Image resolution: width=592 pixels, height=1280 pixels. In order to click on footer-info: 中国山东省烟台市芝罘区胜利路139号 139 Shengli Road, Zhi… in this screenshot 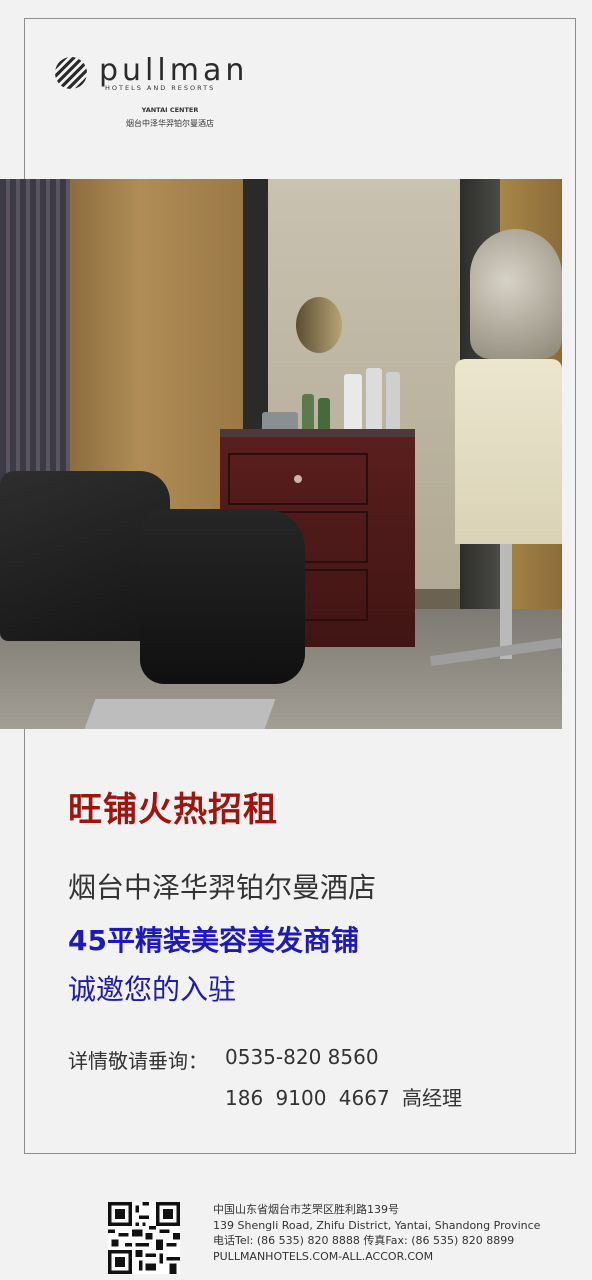, I will do `click(376, 1233)`.